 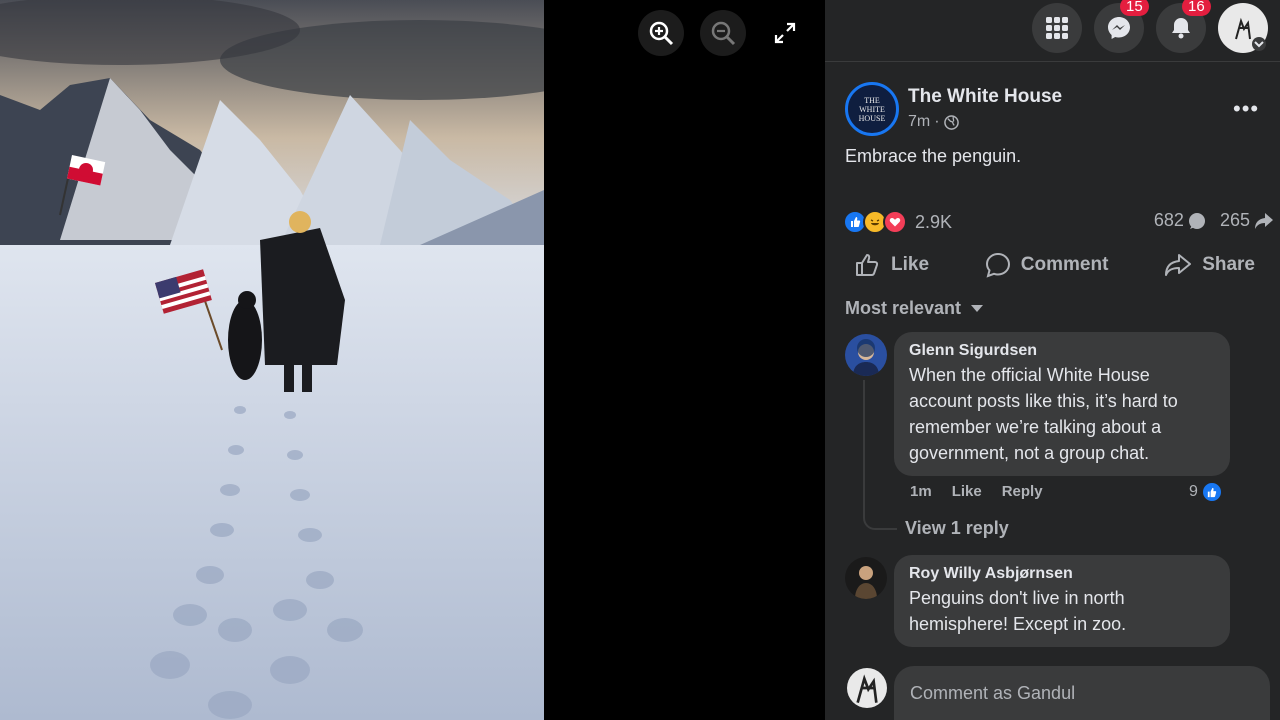 I want to click on post-actions: Like Comment Share, so click(x=1055, y=265).